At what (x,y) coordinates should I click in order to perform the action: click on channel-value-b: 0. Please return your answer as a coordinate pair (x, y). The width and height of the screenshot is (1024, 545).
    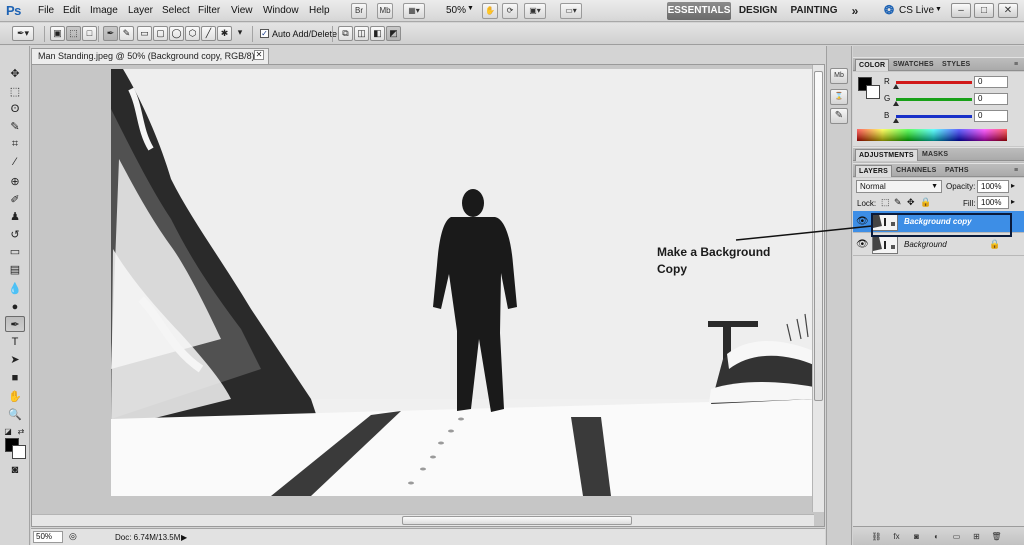
    Looking at the image, I should click on (991, 116).